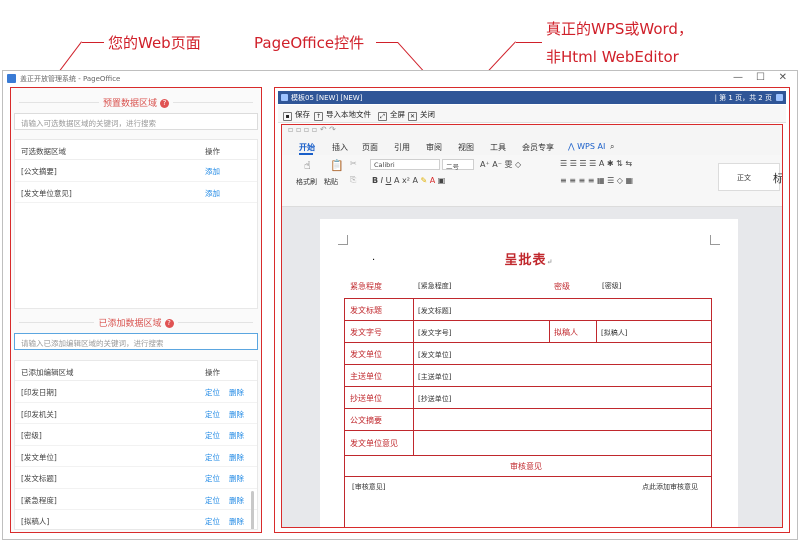 The image size is (800, 550). I want to click on annotation-real-wps-1: 真正的WPS或Word，, so click(619, 29).